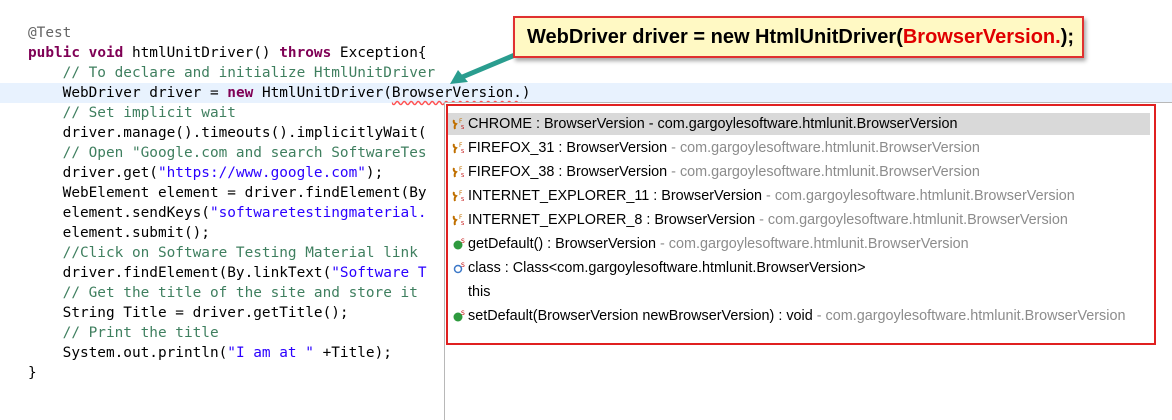 This screenshot has width=1172, height=420. What do you see at coordinates (612, 220) in the screenshot?
I see `proposal-label: INTERNET_EXPLORER_8 : BrowserVersion` at bounding box center [612, 220].